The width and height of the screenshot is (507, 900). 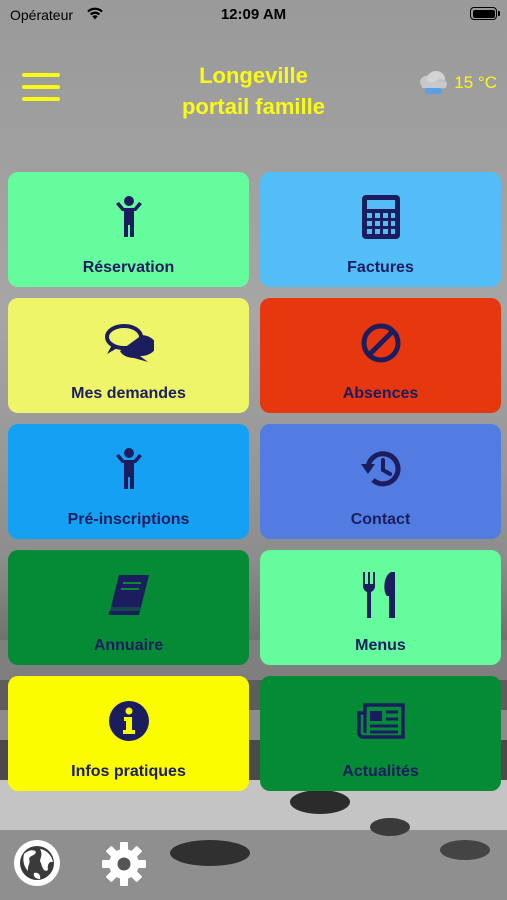 What do you see at coordinates (381, 343) in the screenshot?
I see `forbidden-icon` at bounding box center [381, 343].